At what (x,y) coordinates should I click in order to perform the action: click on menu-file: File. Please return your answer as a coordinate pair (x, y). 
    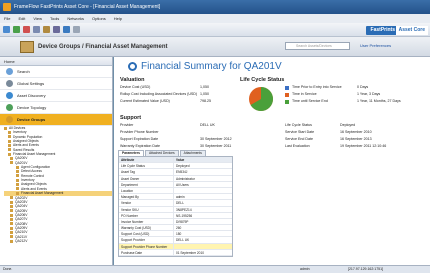
    Looking at the image, I should click on (7, 18).